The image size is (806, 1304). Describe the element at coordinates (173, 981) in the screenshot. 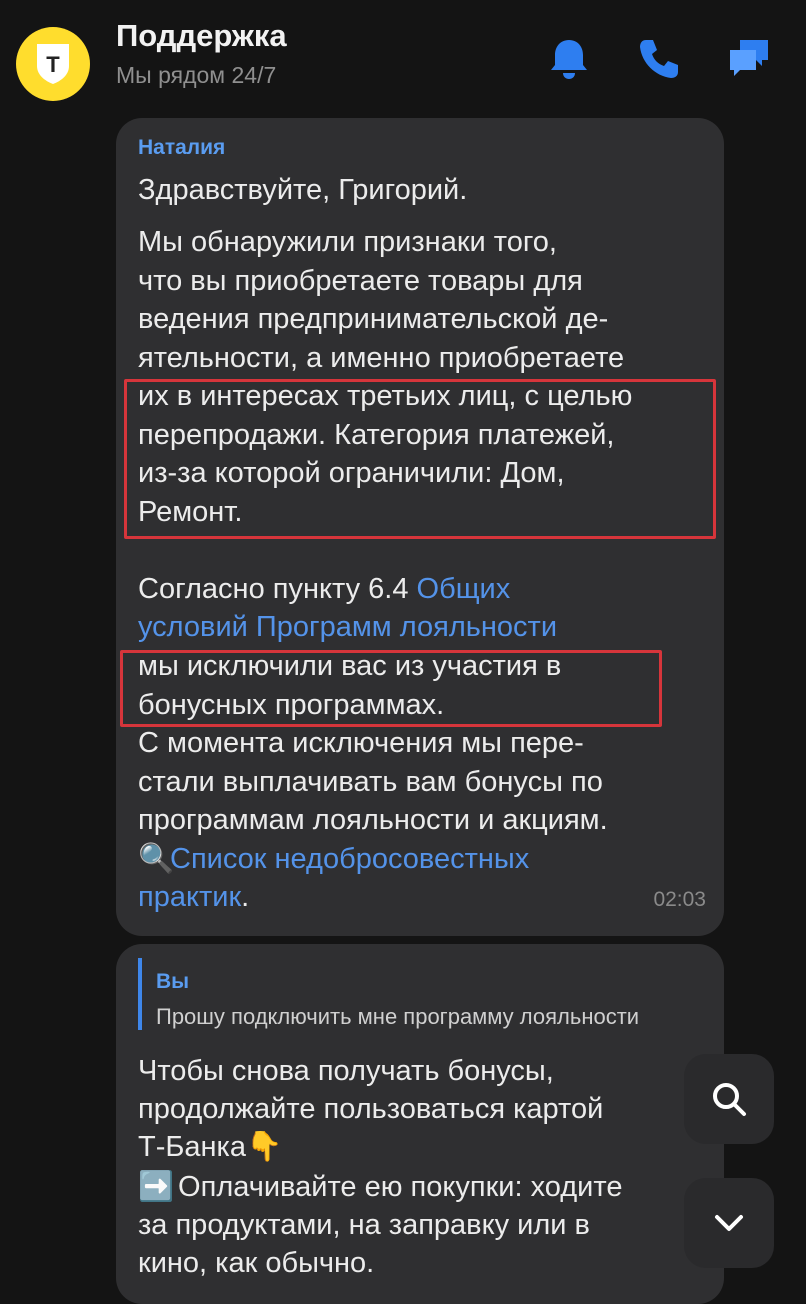

I see `reply-sender: Вы` at that location.